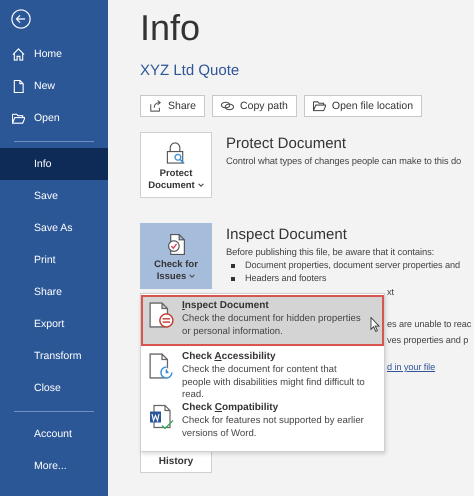 The image size is (474, 496). Describe the element at coordinates (287, 234) in the screenshot. I see `section-title: Inspect Document` at that location.